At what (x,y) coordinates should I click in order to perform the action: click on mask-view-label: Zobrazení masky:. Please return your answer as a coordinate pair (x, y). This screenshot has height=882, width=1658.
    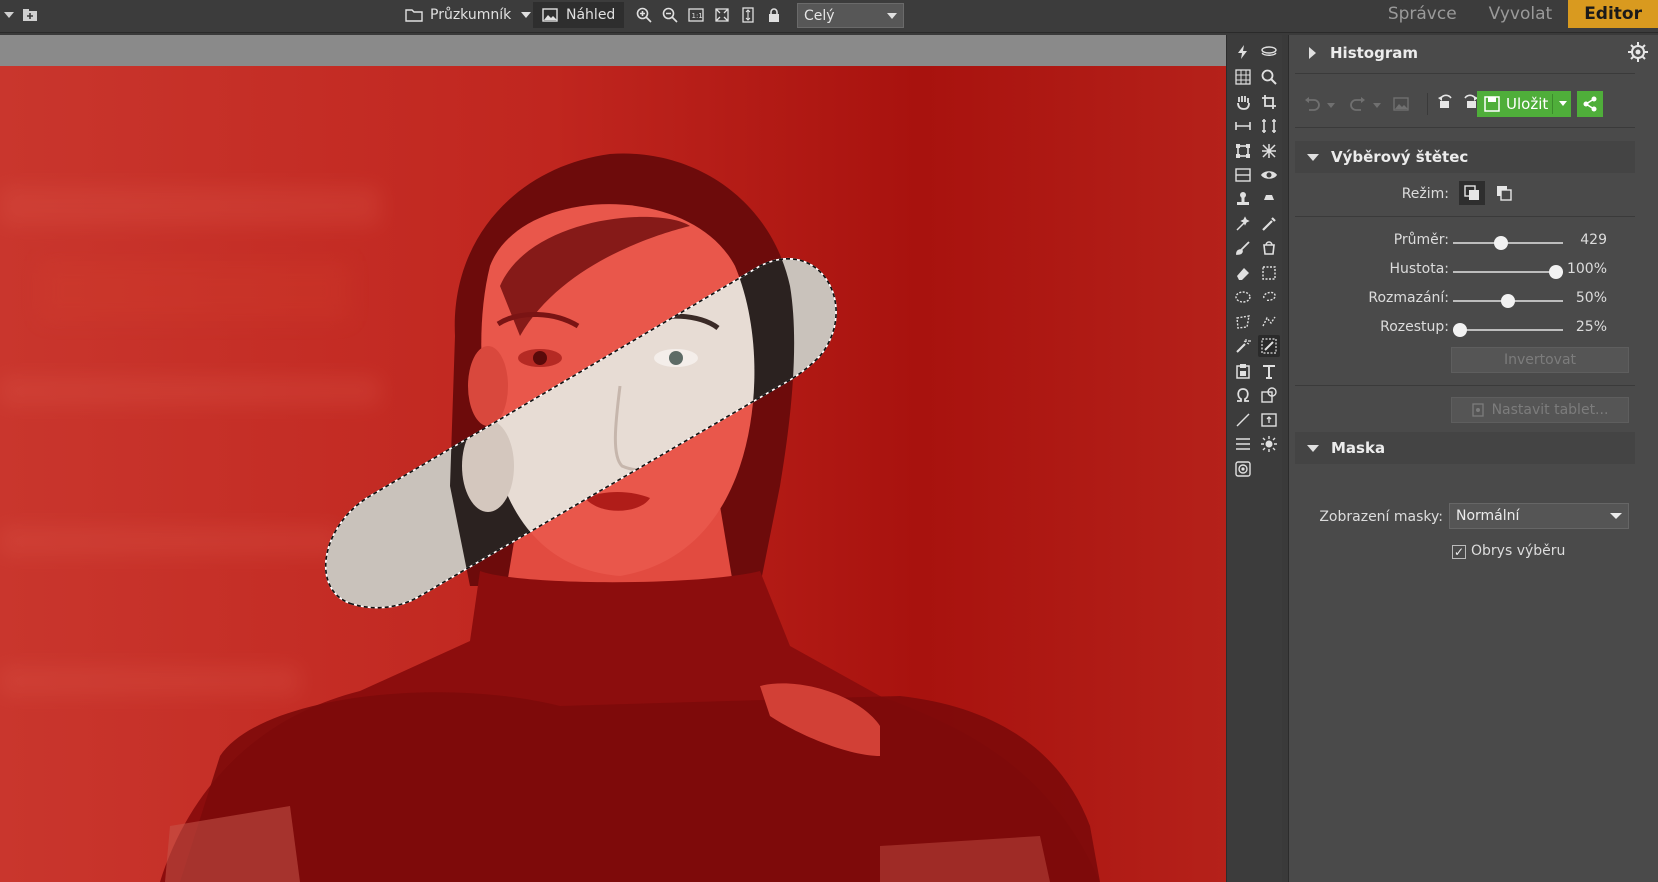
    Looking at the image, I should click on (1381, 517).